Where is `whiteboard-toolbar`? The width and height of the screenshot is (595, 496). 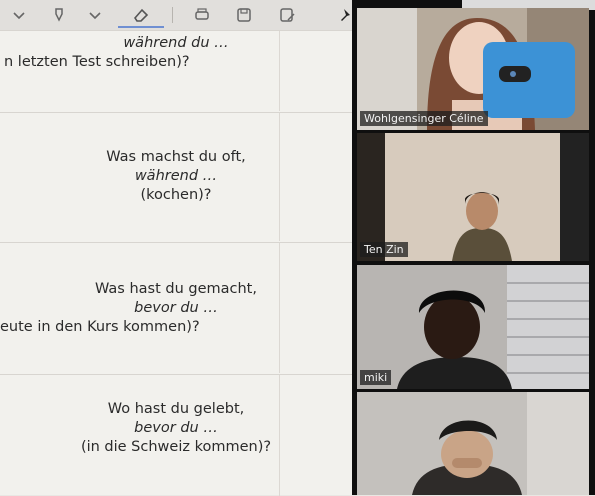 whiteboard-toolbar is located at coordinates (176, 15).